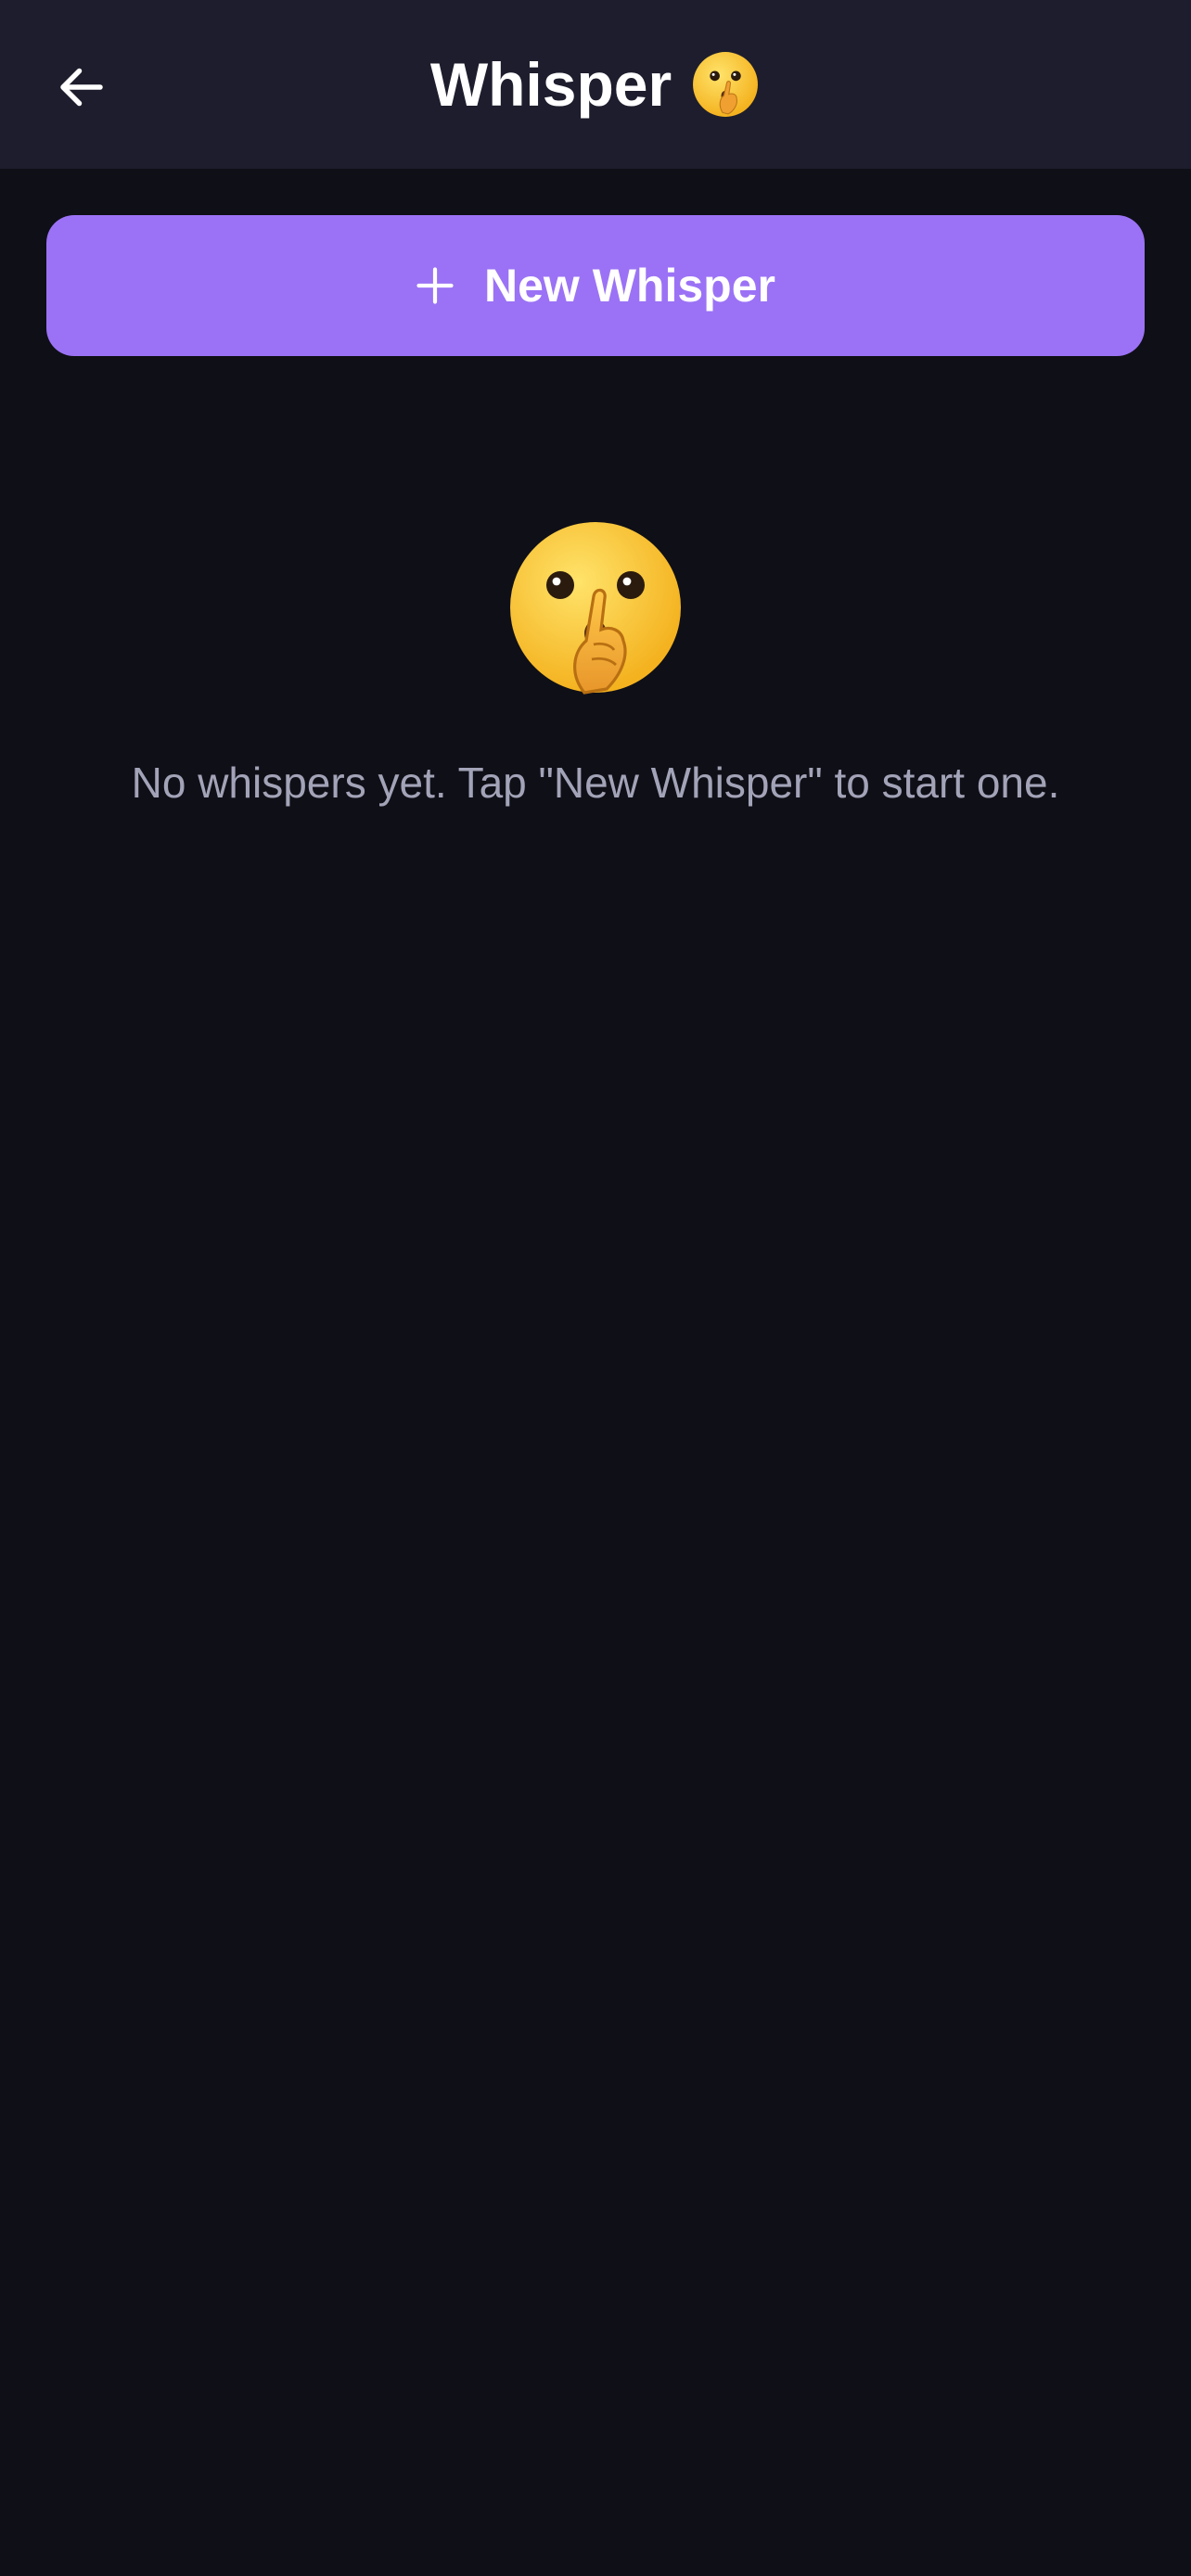 This screenshot has height=2576, width=1191. I want to click on new-whisper-button: New Whisper, so click(595, 286).